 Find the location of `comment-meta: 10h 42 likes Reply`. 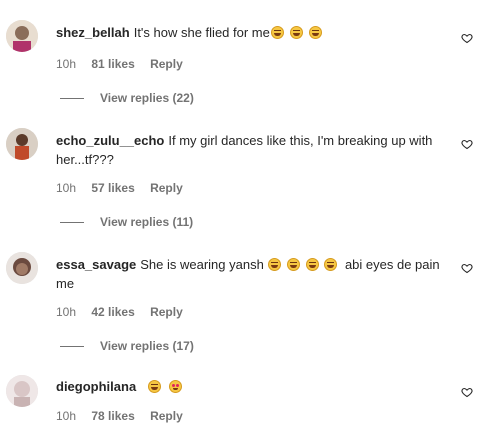

comment-meta: 10h 42 likes Reply is located at coordinates (125, 312).